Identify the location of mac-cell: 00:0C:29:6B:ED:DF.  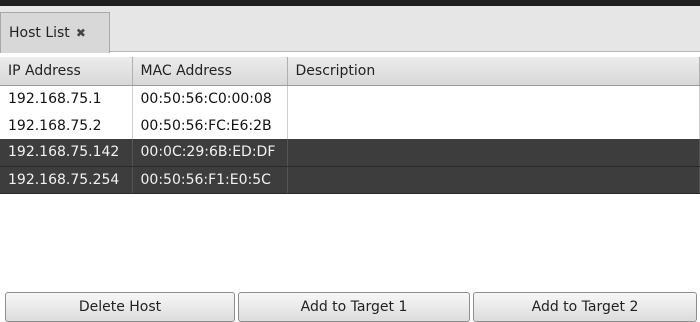
(210, 153).